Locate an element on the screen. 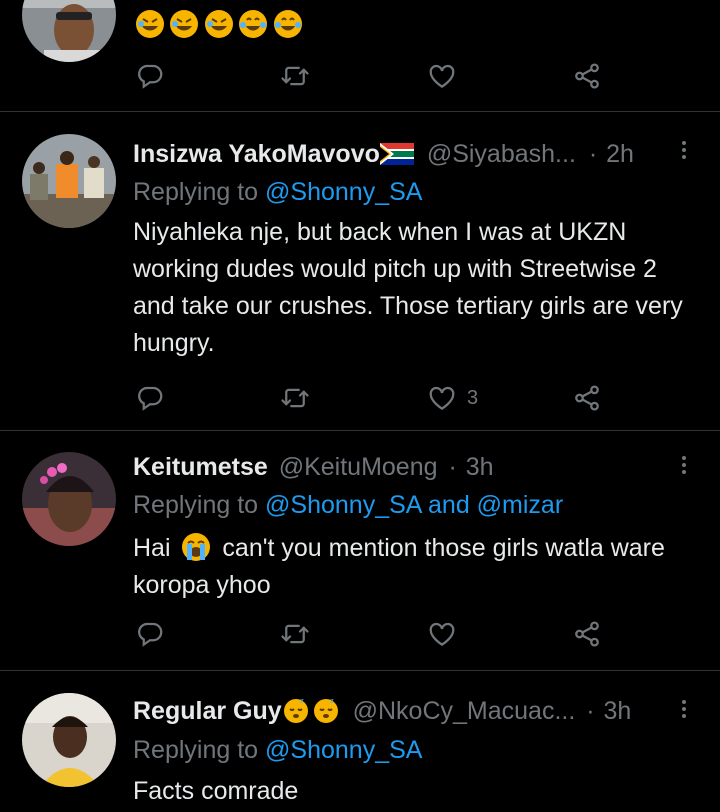 This screenshot has width=720, height=812. like-button: 3 is located at coordinates (452, 398).